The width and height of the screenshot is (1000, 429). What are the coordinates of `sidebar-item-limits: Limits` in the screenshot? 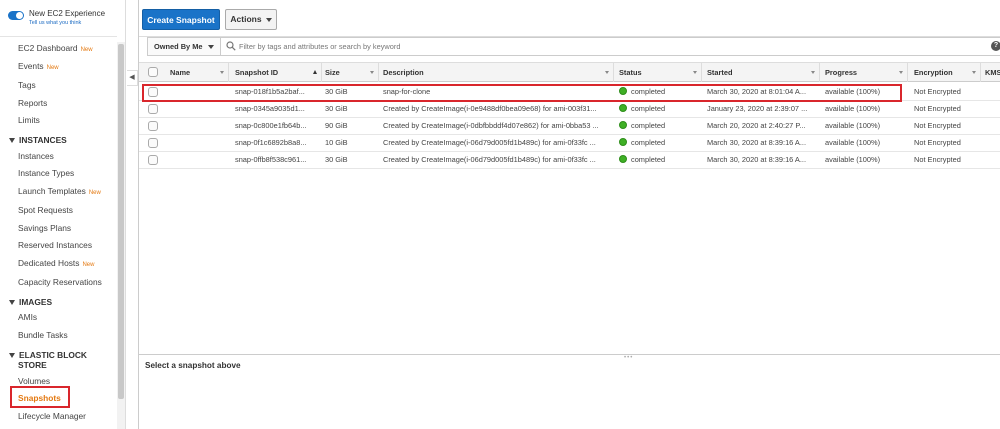 It's located at (29, 120).